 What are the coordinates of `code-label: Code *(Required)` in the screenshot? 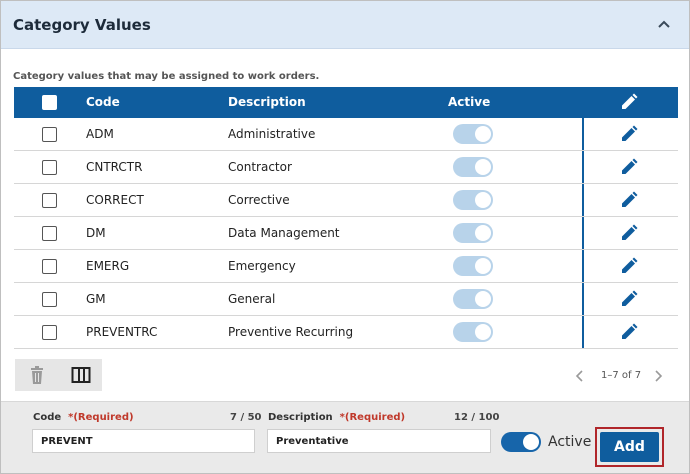 It's located at (83, 417).